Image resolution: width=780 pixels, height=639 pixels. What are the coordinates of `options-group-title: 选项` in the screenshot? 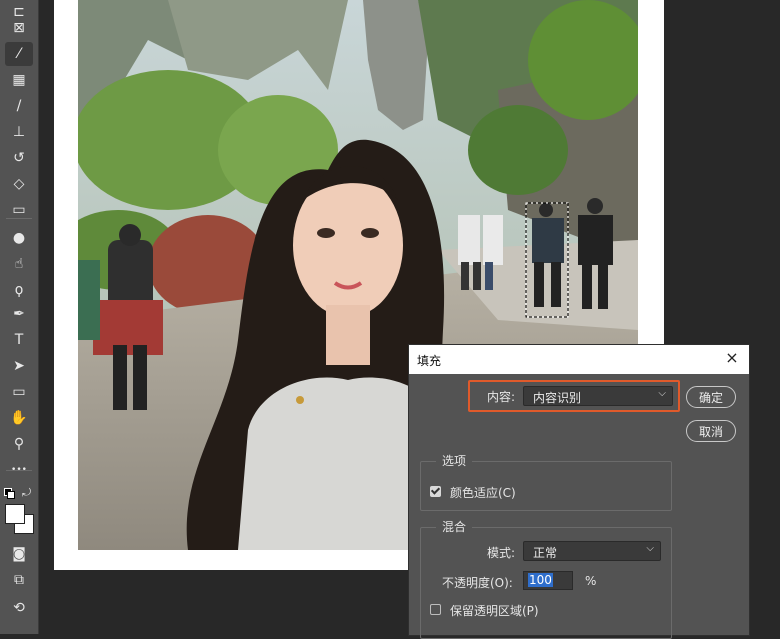 It's located at (454, 460).